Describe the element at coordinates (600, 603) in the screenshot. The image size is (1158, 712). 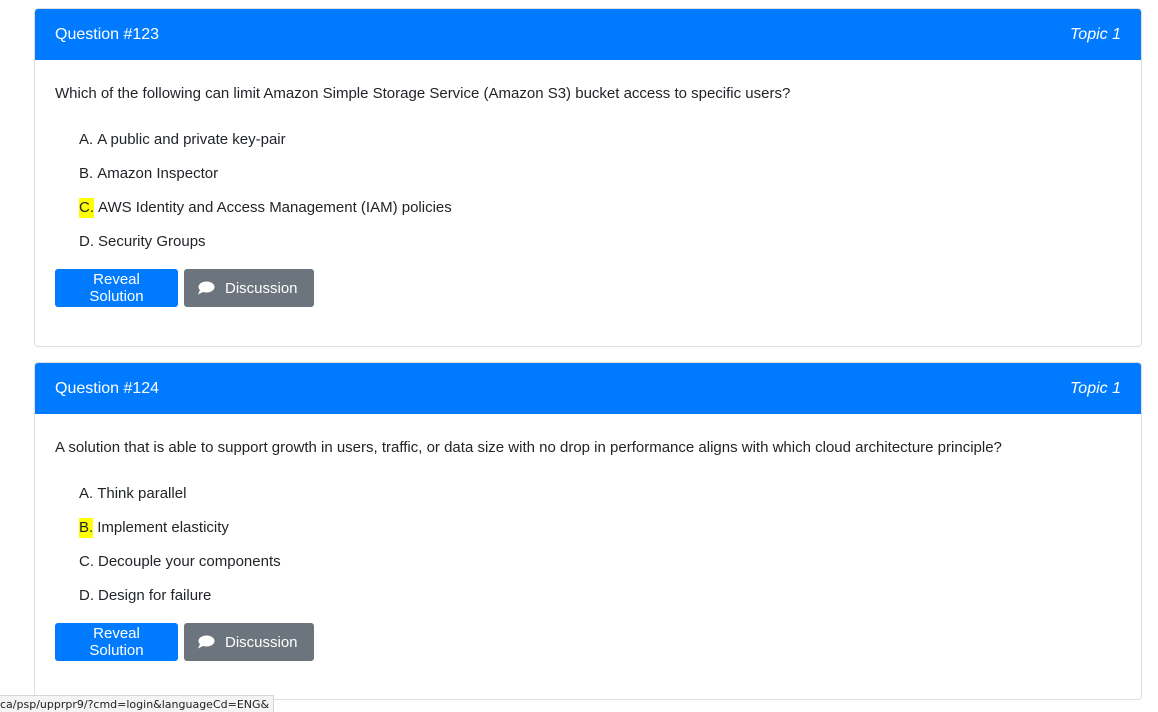
I see `choice-d: D. Design for failure` at that location.